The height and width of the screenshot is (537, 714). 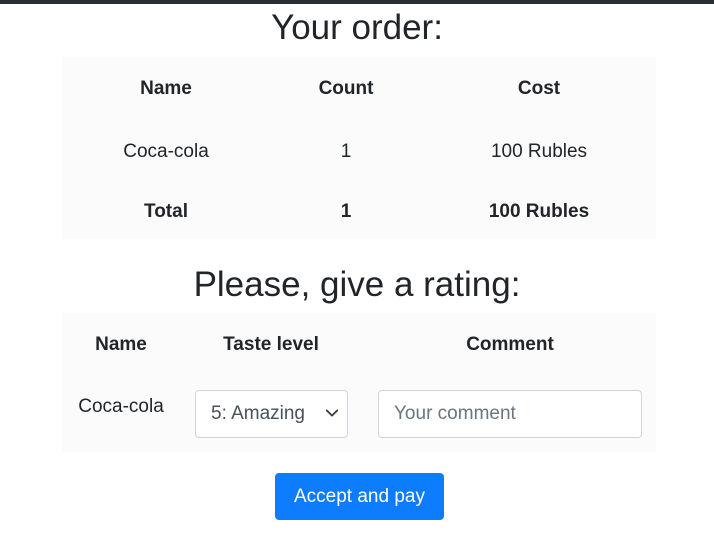 I want to click on taste-level-select: 5: Amazing, so click(x=271, y=414).